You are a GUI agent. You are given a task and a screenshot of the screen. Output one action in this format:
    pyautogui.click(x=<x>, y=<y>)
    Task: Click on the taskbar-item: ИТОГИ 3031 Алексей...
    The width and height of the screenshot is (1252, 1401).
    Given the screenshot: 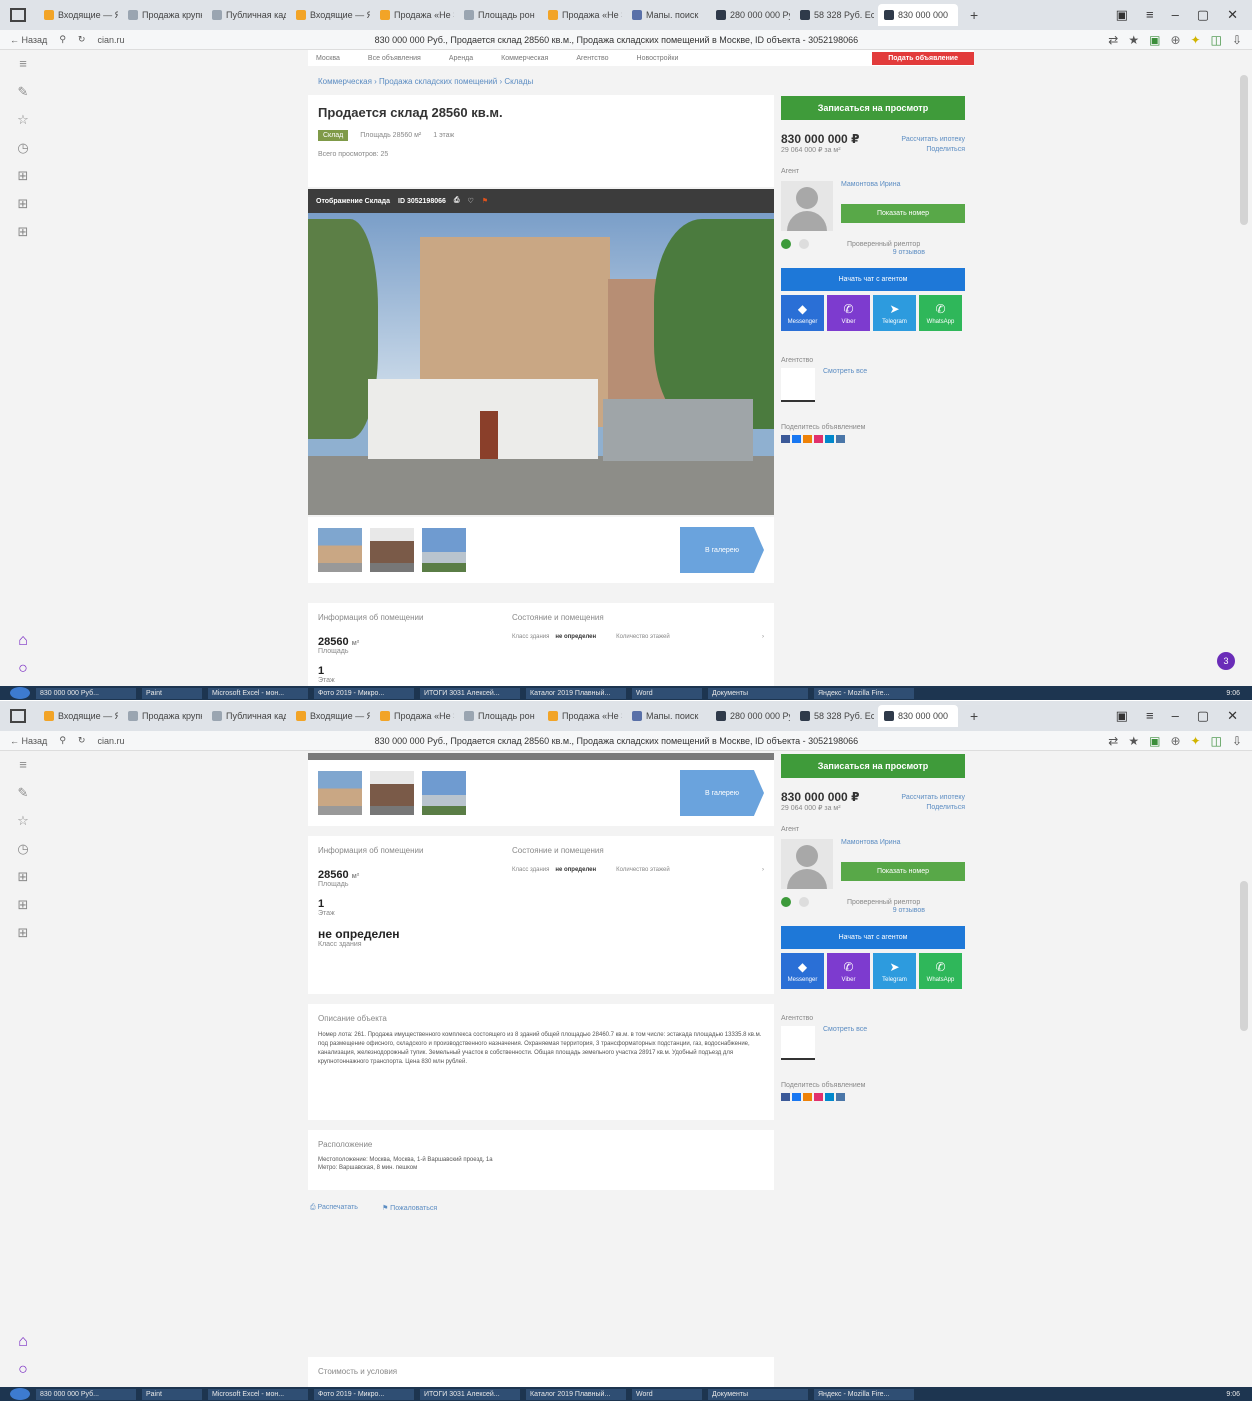 What is the action you would take?
    pyautogui.click(x=470, y=1394)
    